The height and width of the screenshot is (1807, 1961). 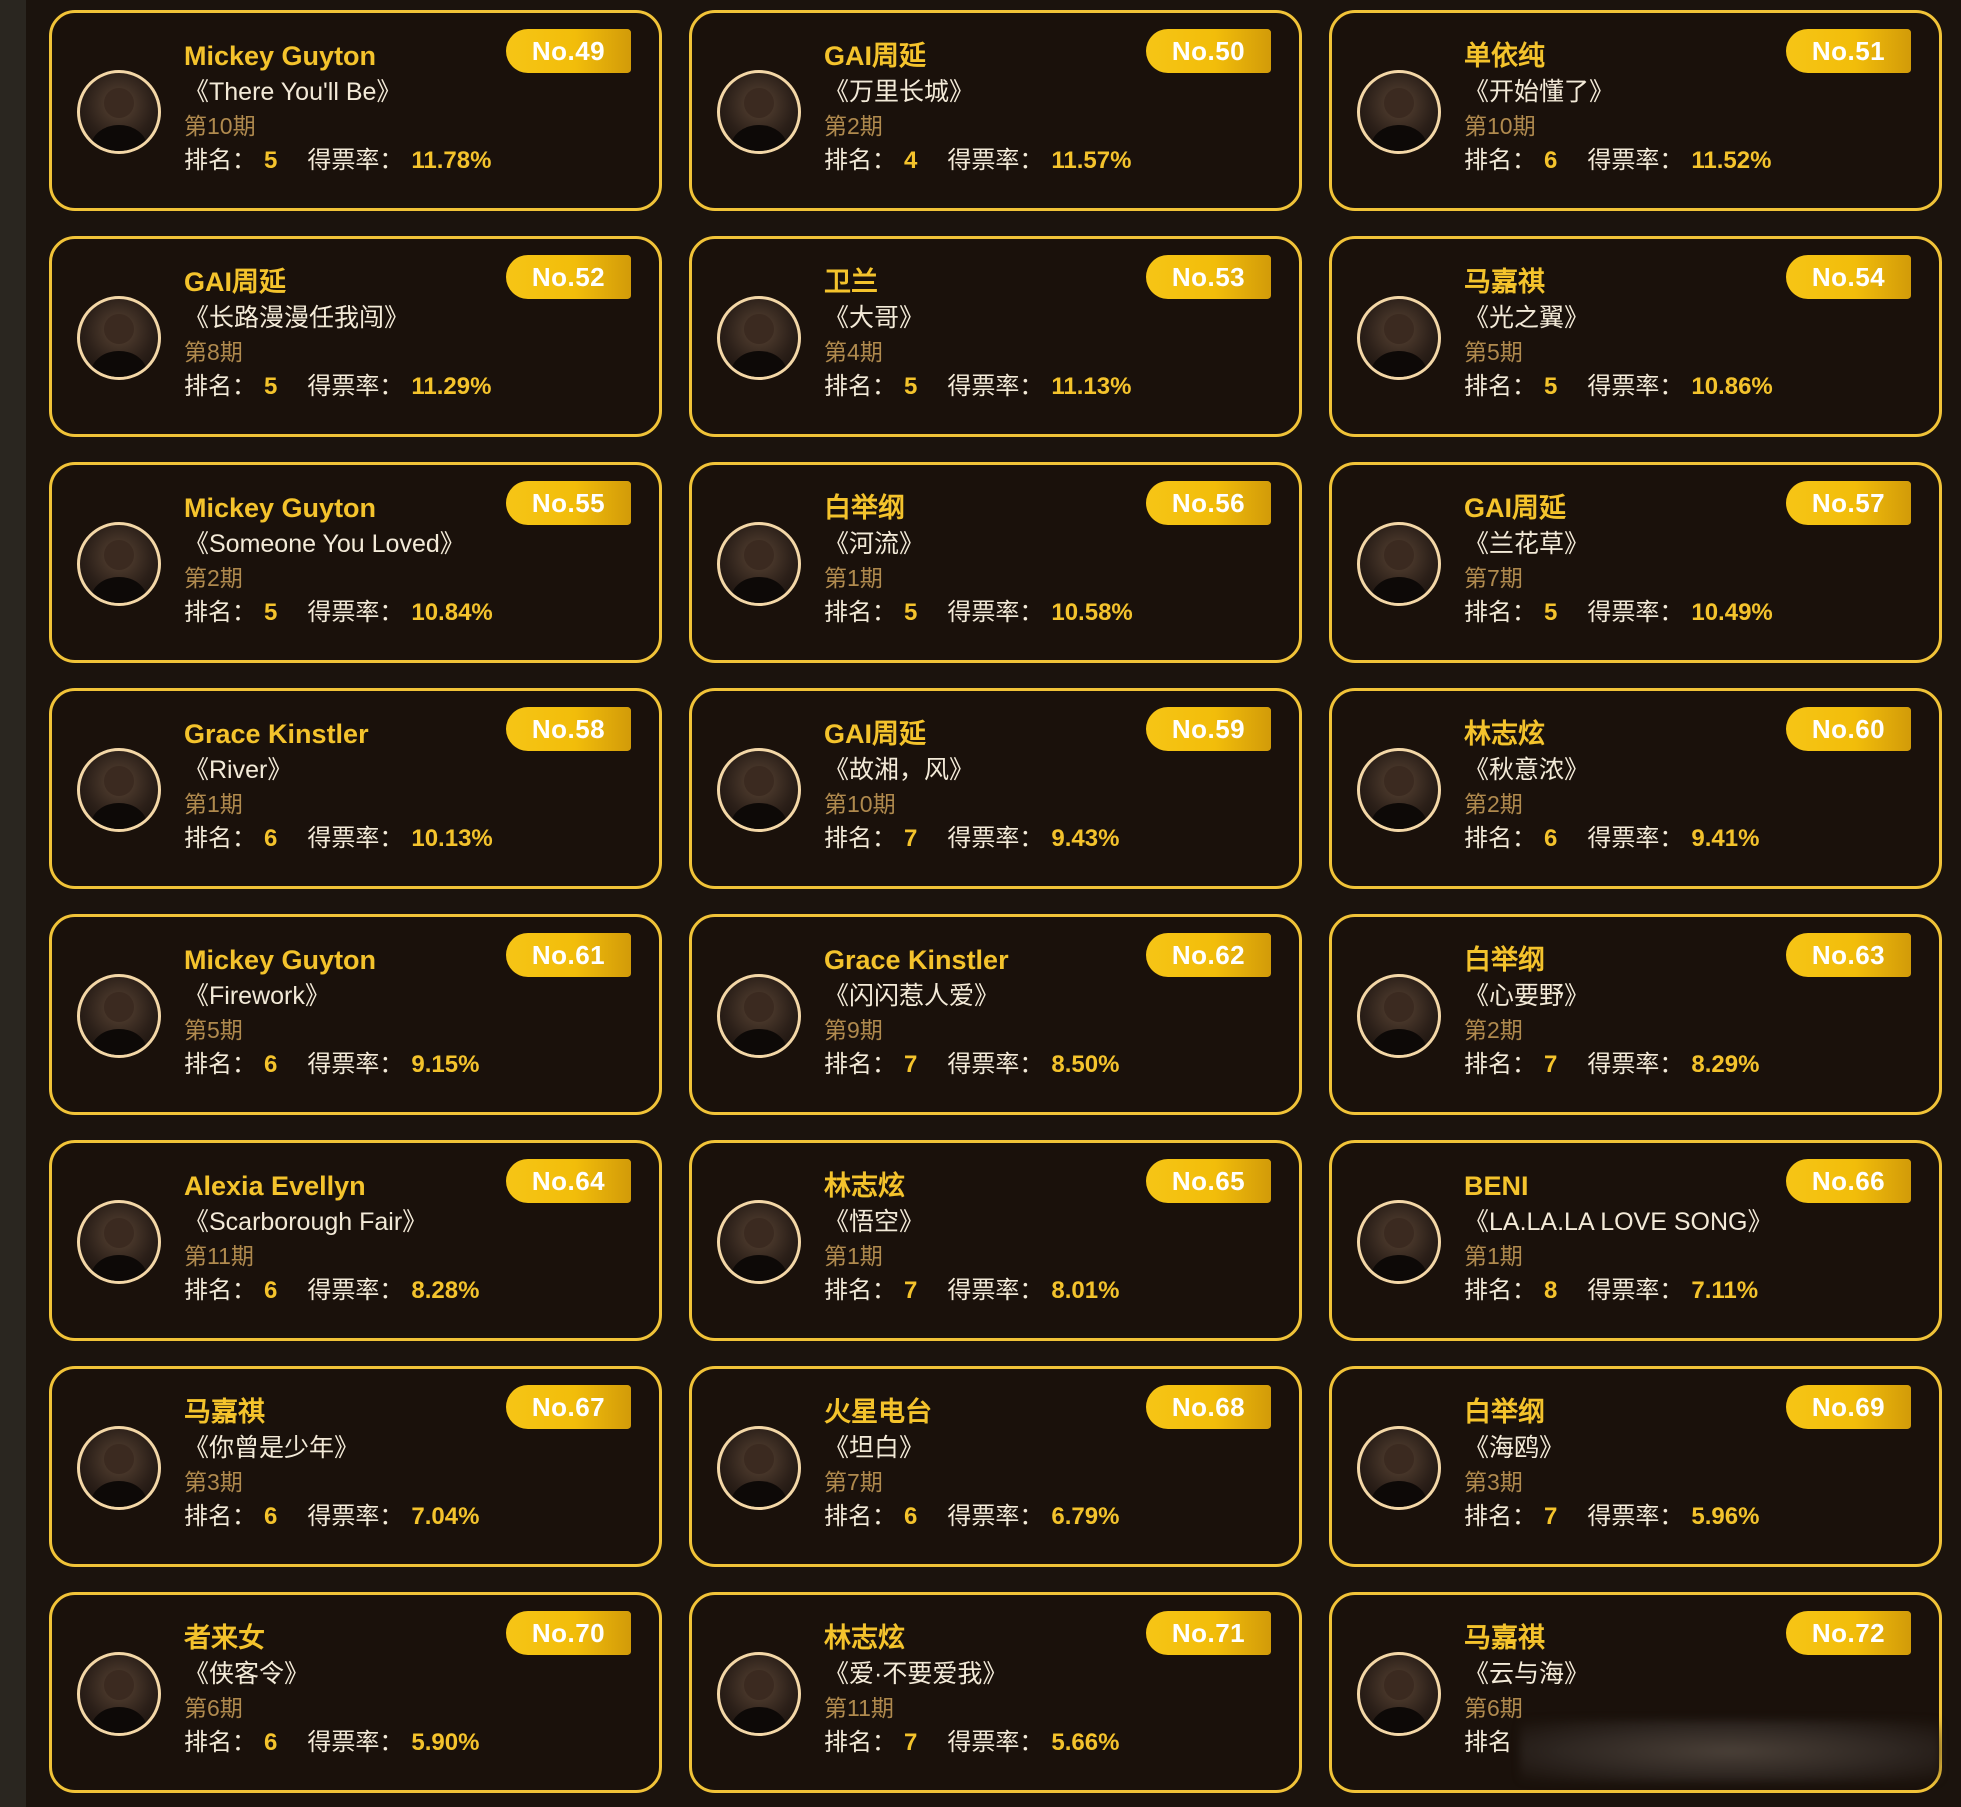 What do you see at coordinates (1732, 386) in the screenshot?
I see `vote-rate-value: 10.86%` at bounding box center [1732, 386].